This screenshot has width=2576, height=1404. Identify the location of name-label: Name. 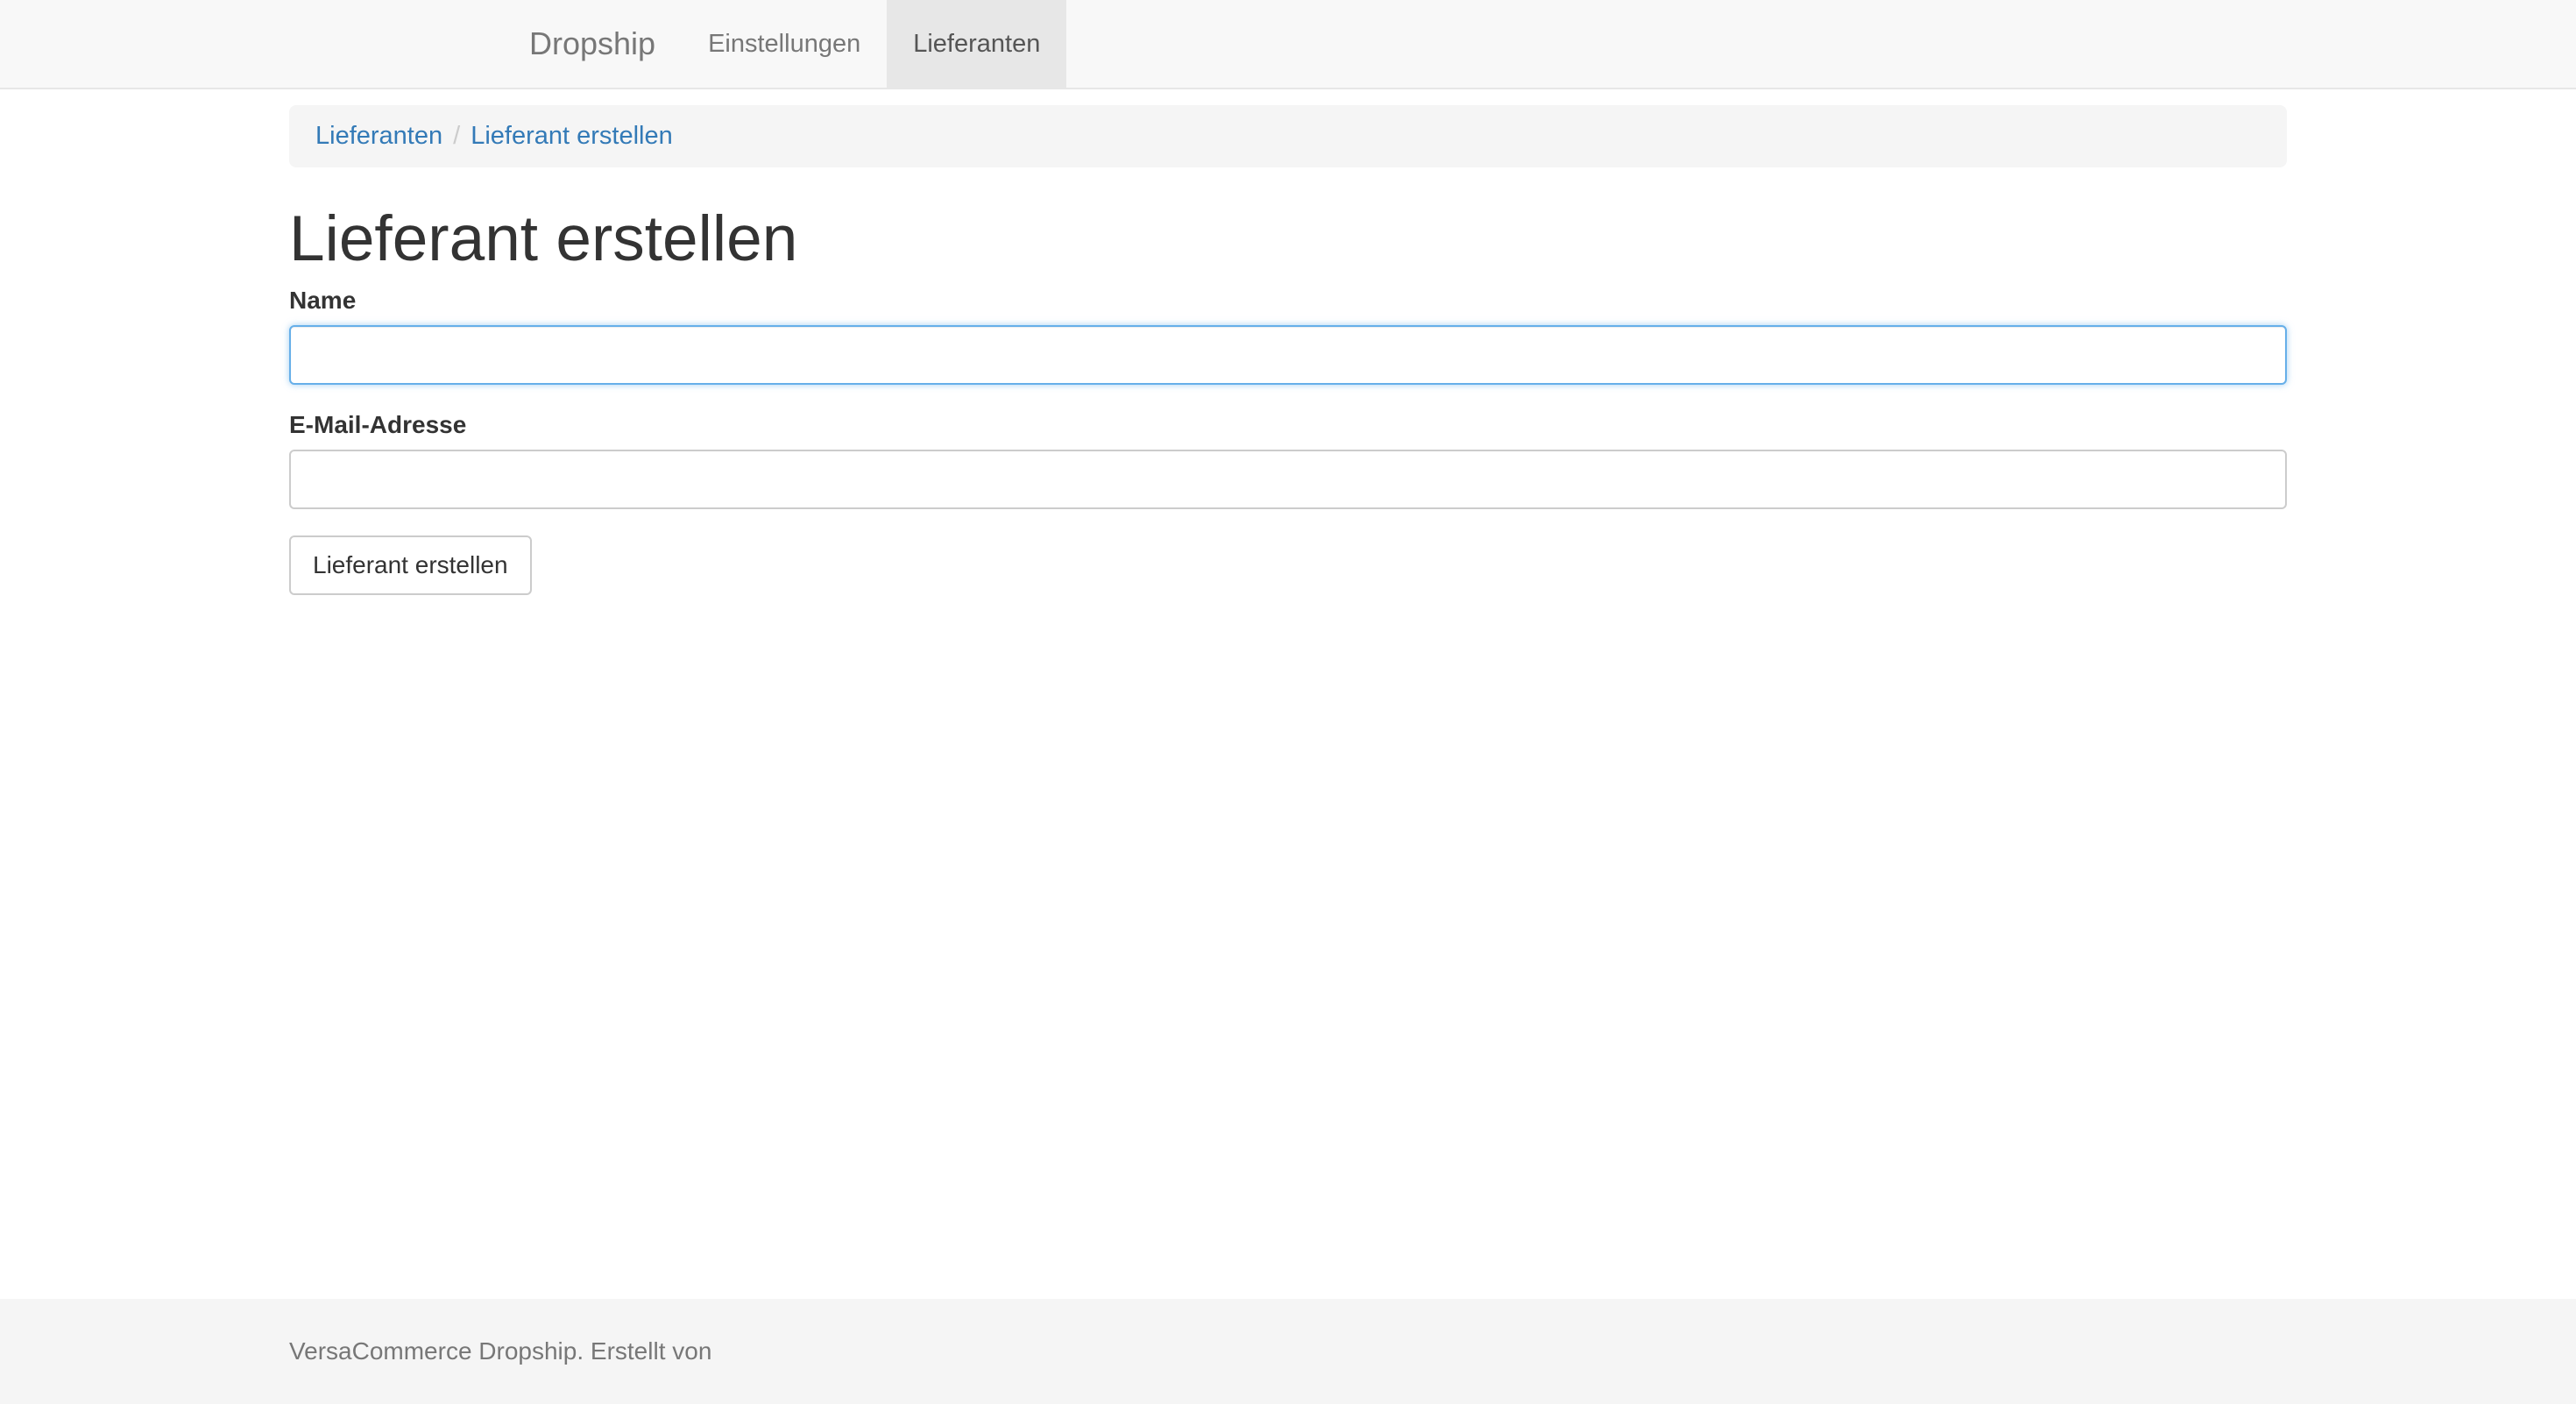
(323, 301).